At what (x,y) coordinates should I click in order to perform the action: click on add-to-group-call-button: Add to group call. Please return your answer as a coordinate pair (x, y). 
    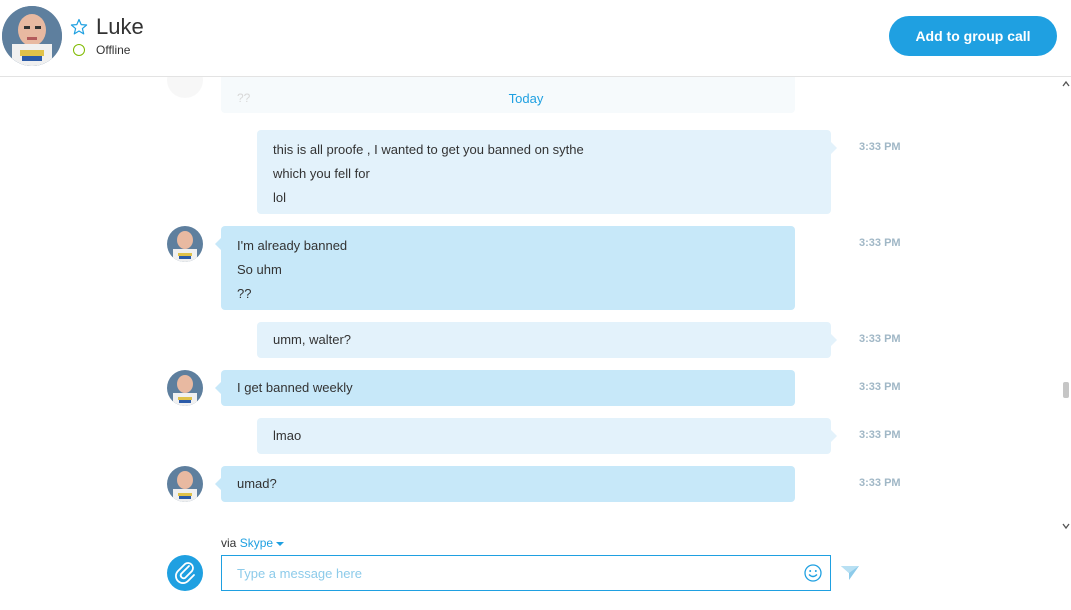
    Looking at the image, I should click on (973, 36).